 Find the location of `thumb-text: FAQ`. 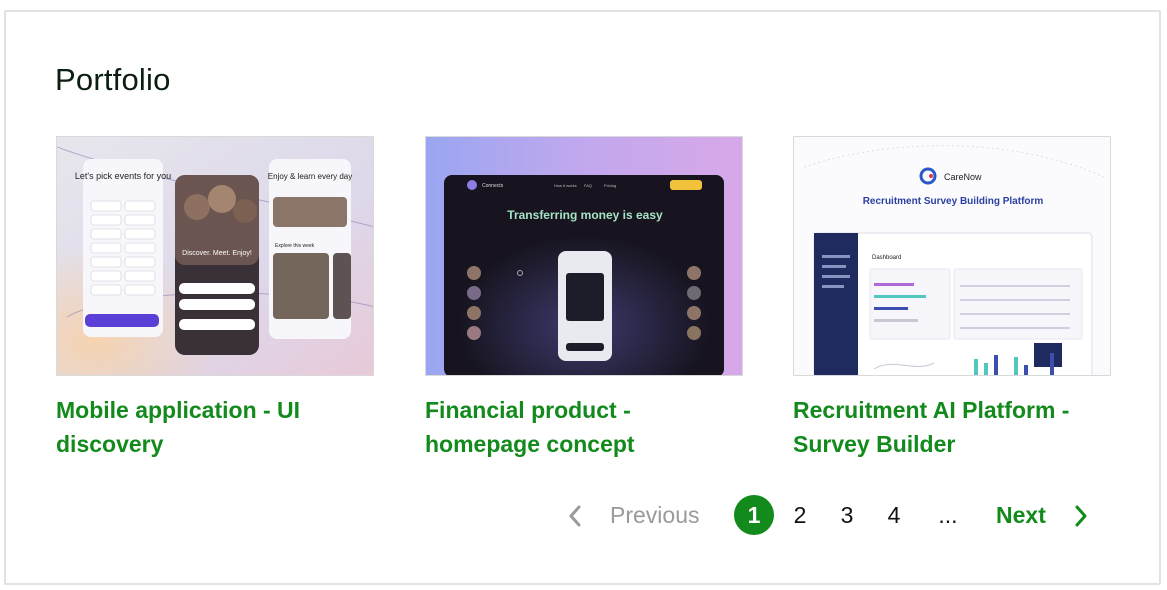

thumb-text: FAQ is located at coordinates (588, 185).